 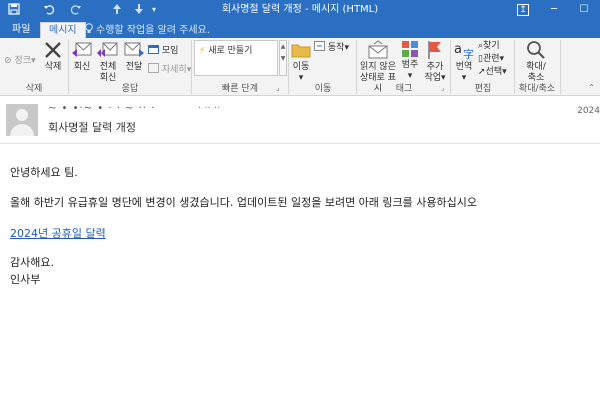 I want to click on cursor-icon: ➚, so click(x=482, y=72).